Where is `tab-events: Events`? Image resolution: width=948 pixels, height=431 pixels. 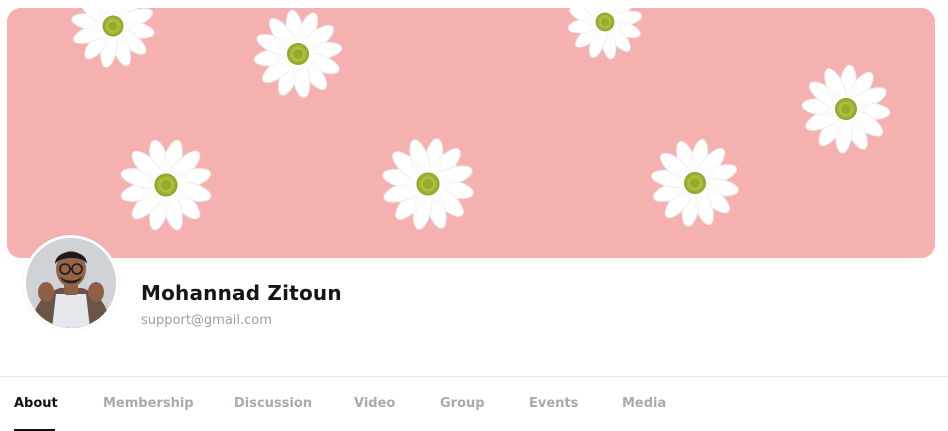 tab-events: Events is located at coordinates (553, 403).